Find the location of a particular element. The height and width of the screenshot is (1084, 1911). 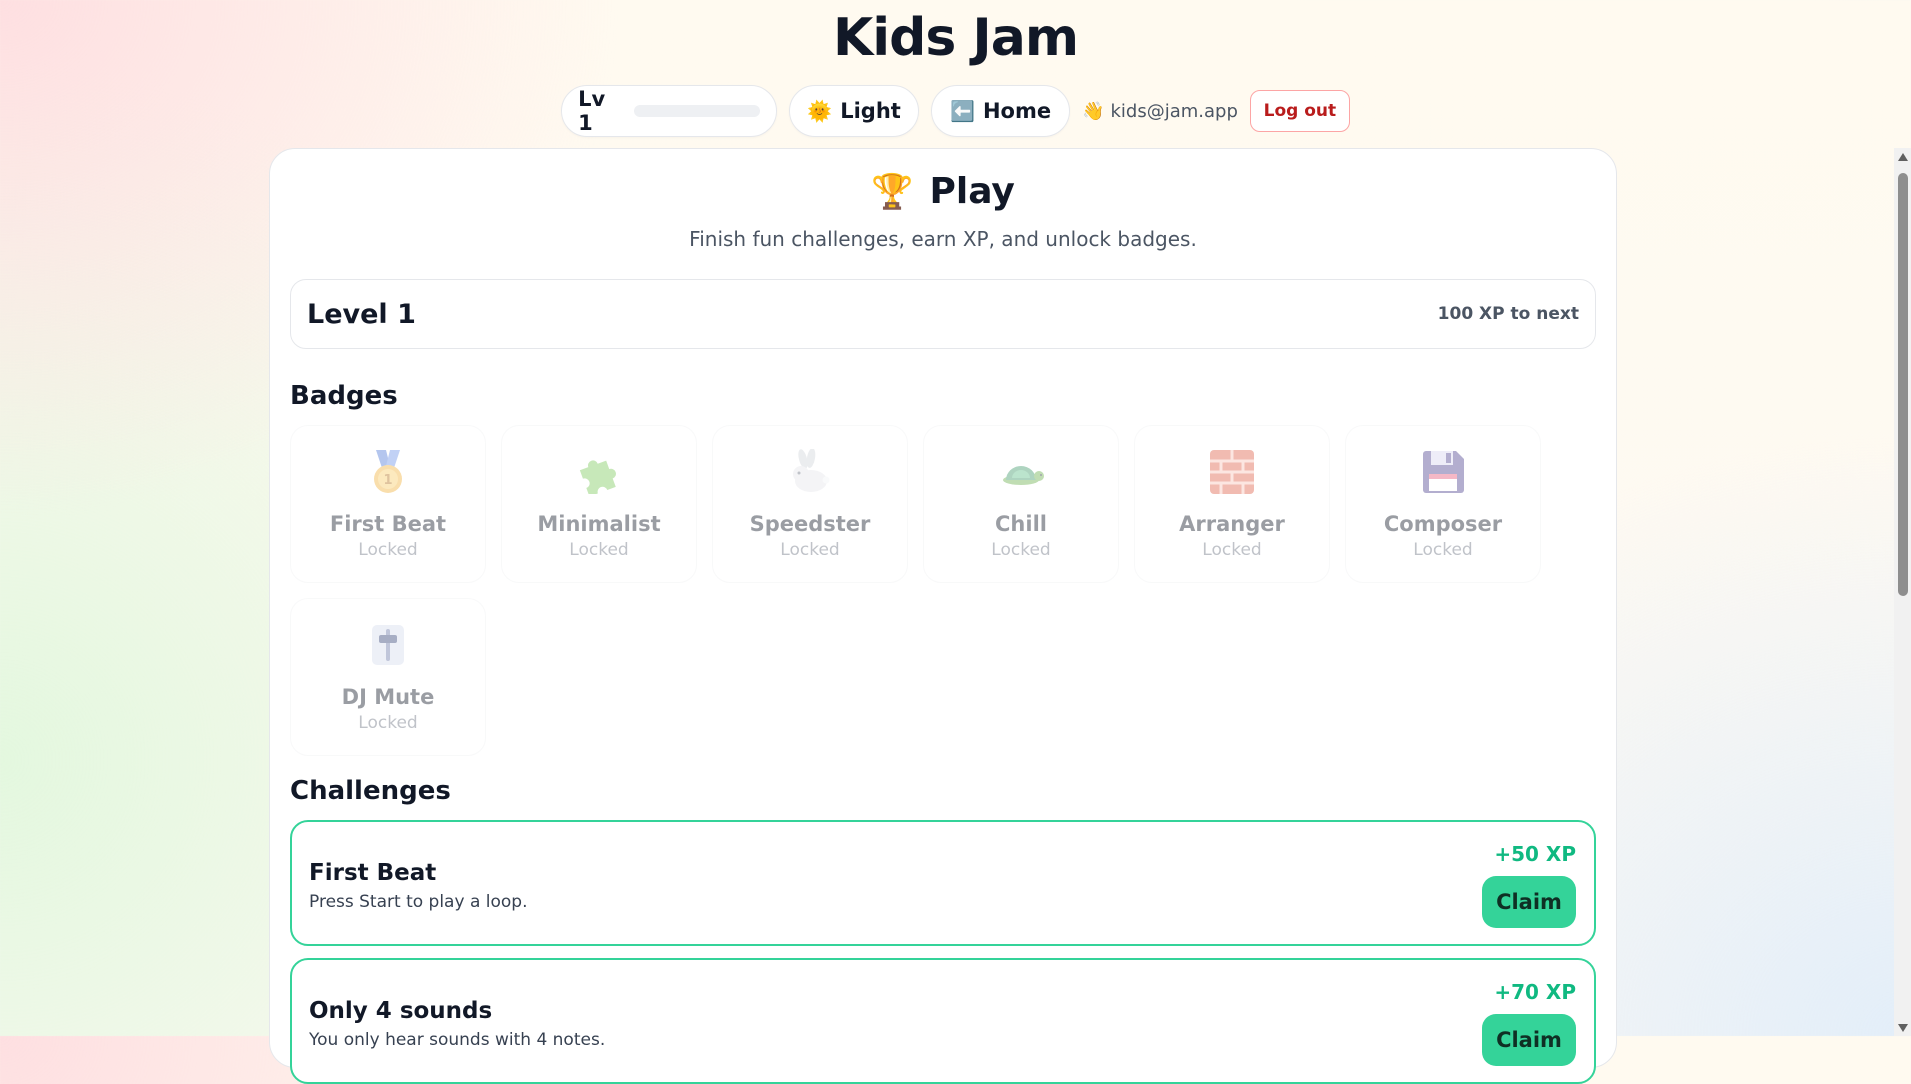

home-button: ⬅️ Home is located at coordinates (1001, 111).